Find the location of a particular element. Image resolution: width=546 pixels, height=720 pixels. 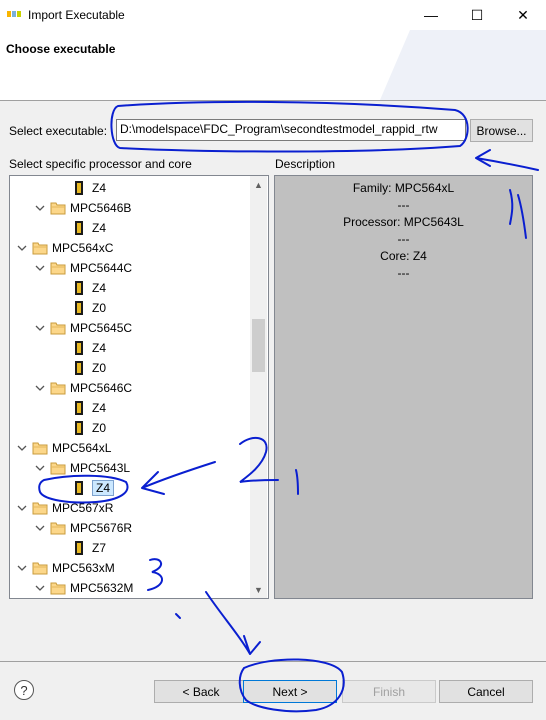

tree-node-label: MPC563xM is located at coordinates (83, 568).